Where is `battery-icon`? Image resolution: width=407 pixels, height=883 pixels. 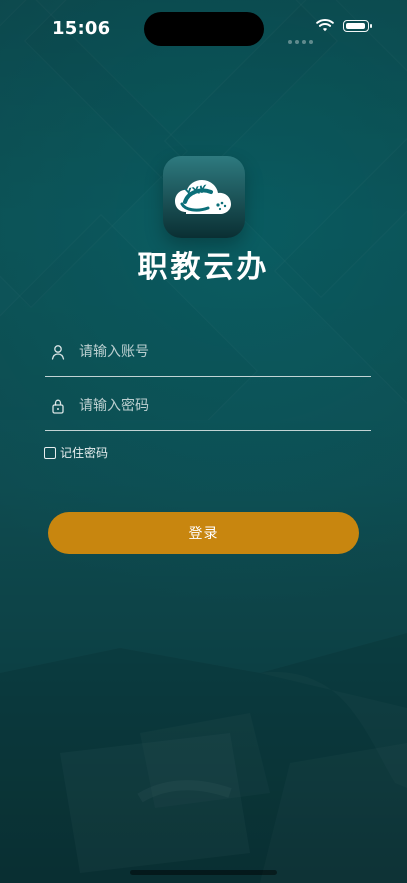
battery-icon is located at coordinates (357, 26).